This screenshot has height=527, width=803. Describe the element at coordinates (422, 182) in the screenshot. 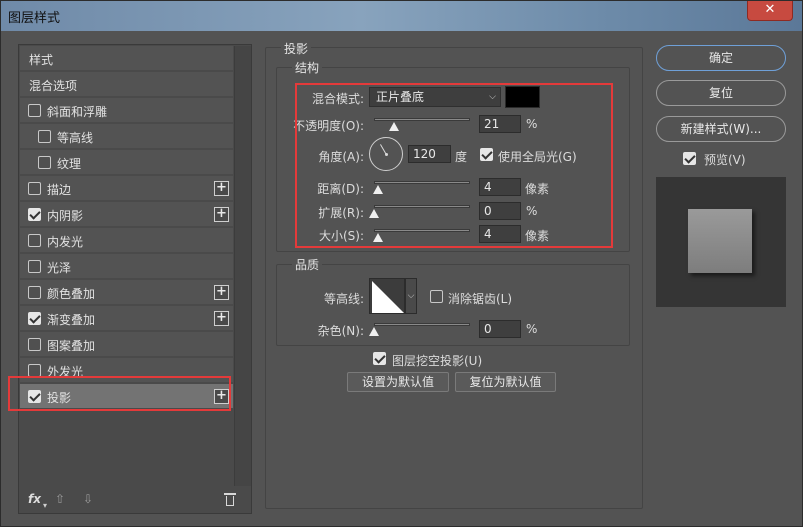

I see `distance-slider-track` at that location.